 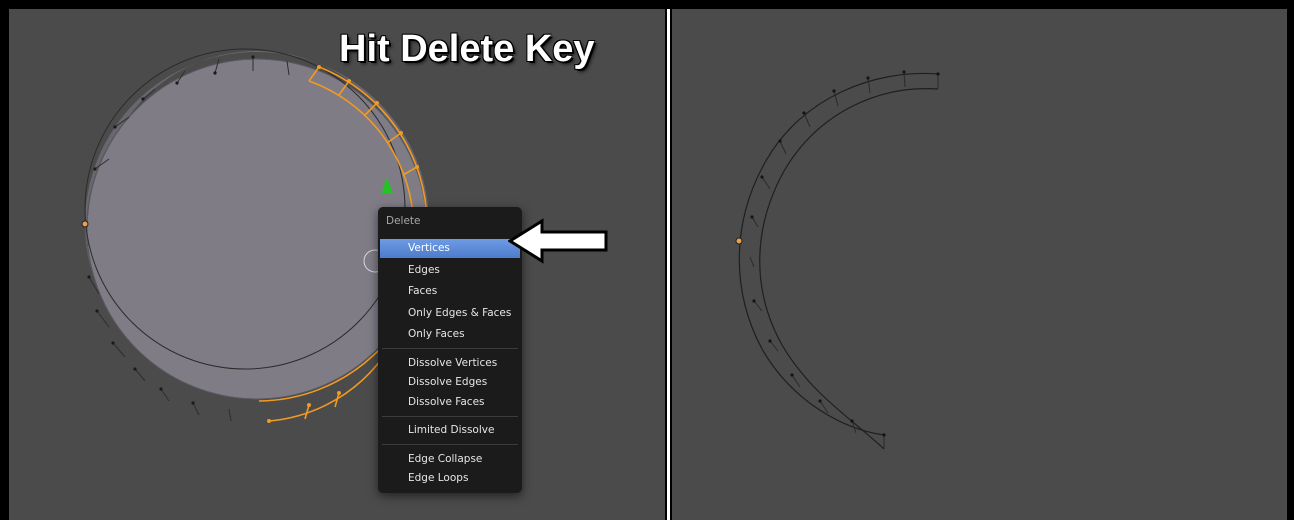 I want to click on menu-title: Delete, so click(x=403, y=221).